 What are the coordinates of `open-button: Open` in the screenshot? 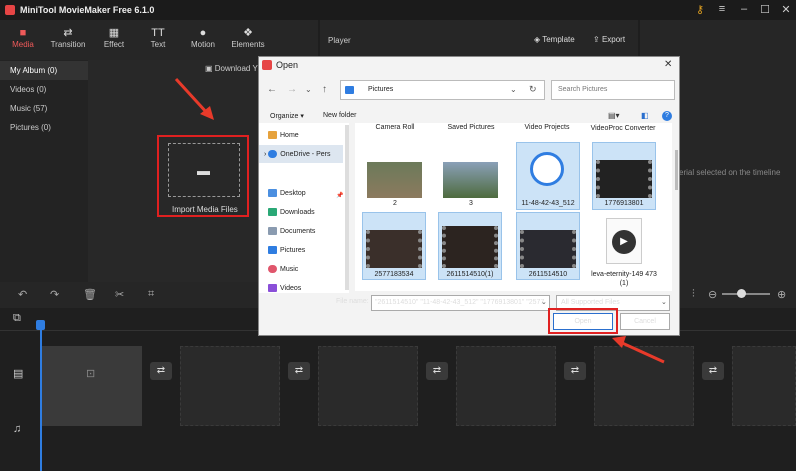 It's located at (583, 321).